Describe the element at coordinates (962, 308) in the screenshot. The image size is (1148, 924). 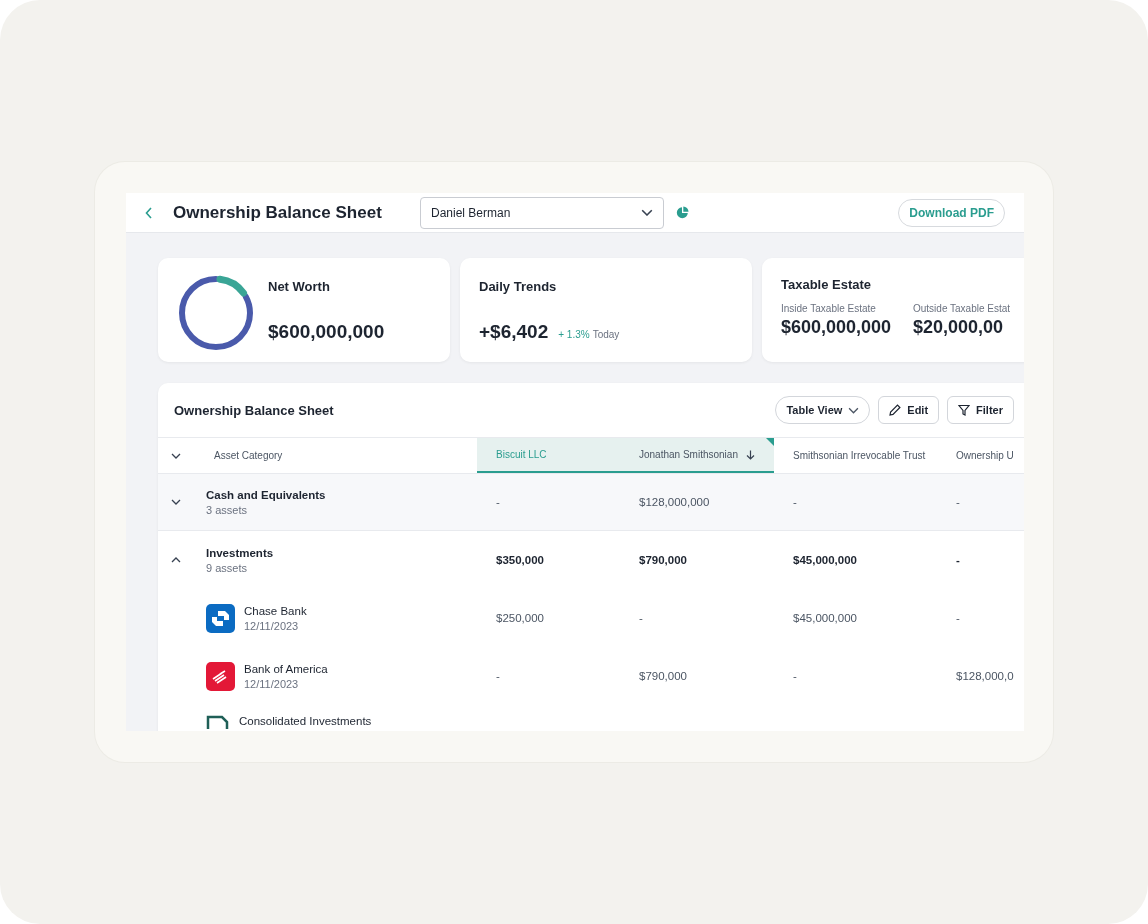
I see `estate-label: Outside Taxable Estat` at that location.